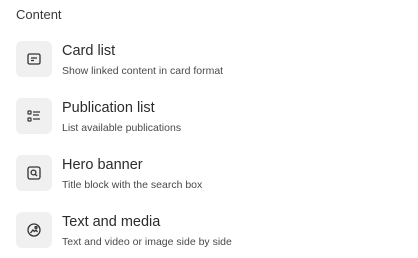 The height and width of the screenshot is (258, 418). Describe the element at coordinates (39, 14) in the screenshot. I see `section-title: Content` at that location.